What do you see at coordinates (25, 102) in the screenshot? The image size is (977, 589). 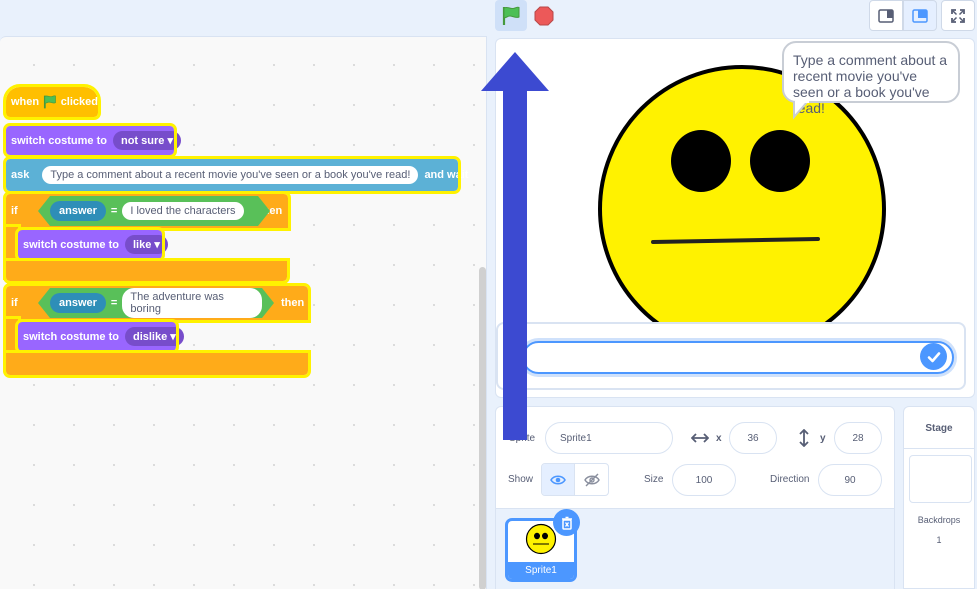 I see `hat-when-label: when` at bounding box center [25, 102].